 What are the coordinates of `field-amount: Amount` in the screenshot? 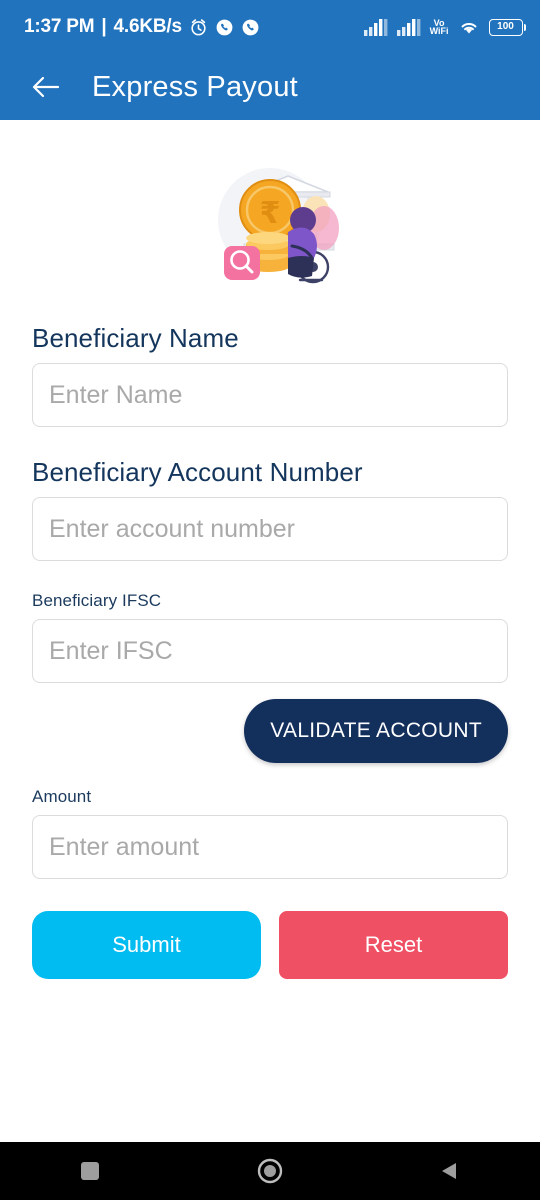 It's located at (270, 833).